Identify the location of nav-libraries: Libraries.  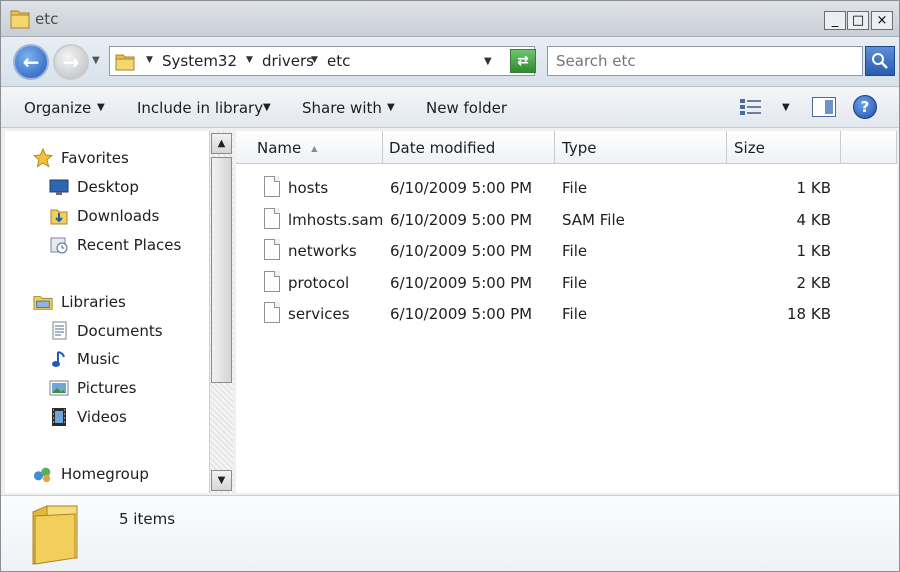
(79, 302).